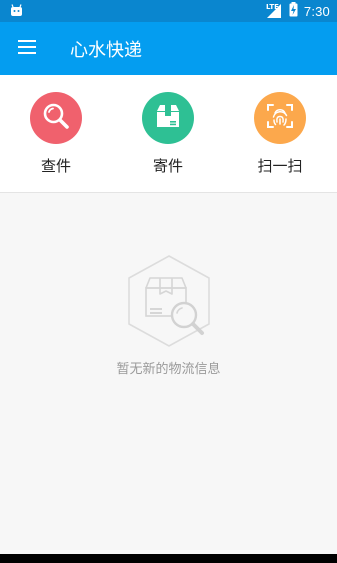 This screenshot has height=563, width=337. I want to click on app-bar: 心水快递, so click(168, 48).